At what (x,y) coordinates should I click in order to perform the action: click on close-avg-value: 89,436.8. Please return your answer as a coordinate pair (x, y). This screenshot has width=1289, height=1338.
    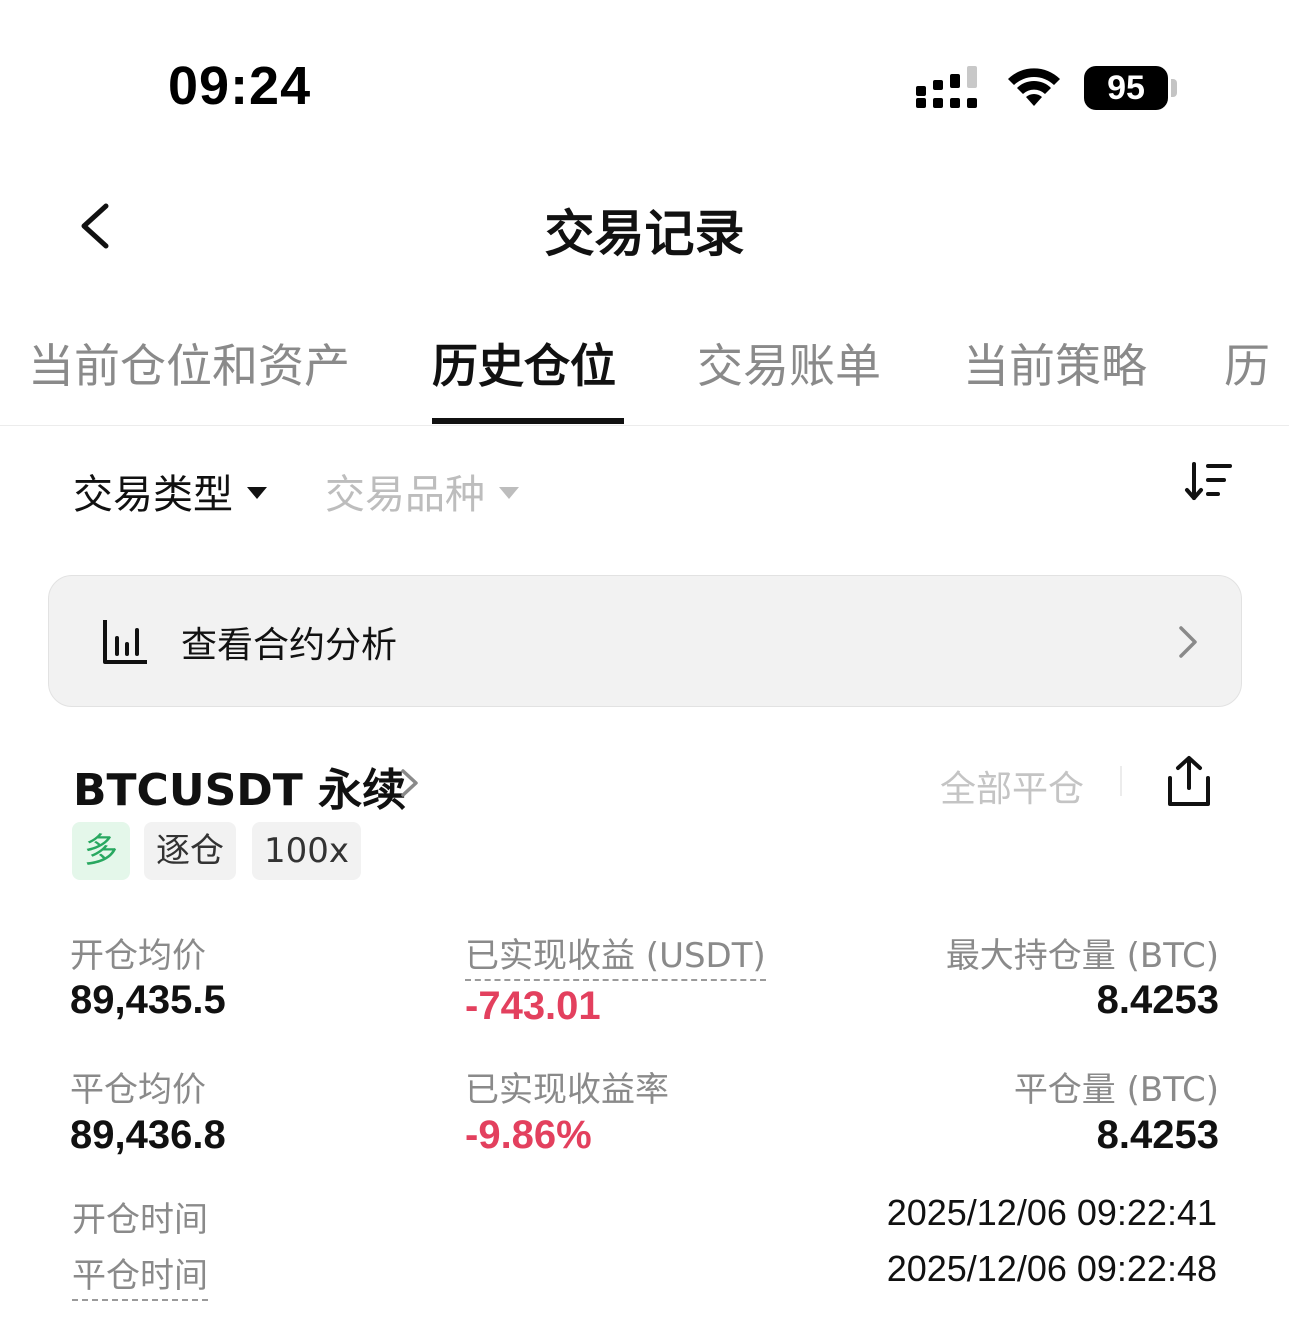
    Looking at the image, I should click on (148, 1135).